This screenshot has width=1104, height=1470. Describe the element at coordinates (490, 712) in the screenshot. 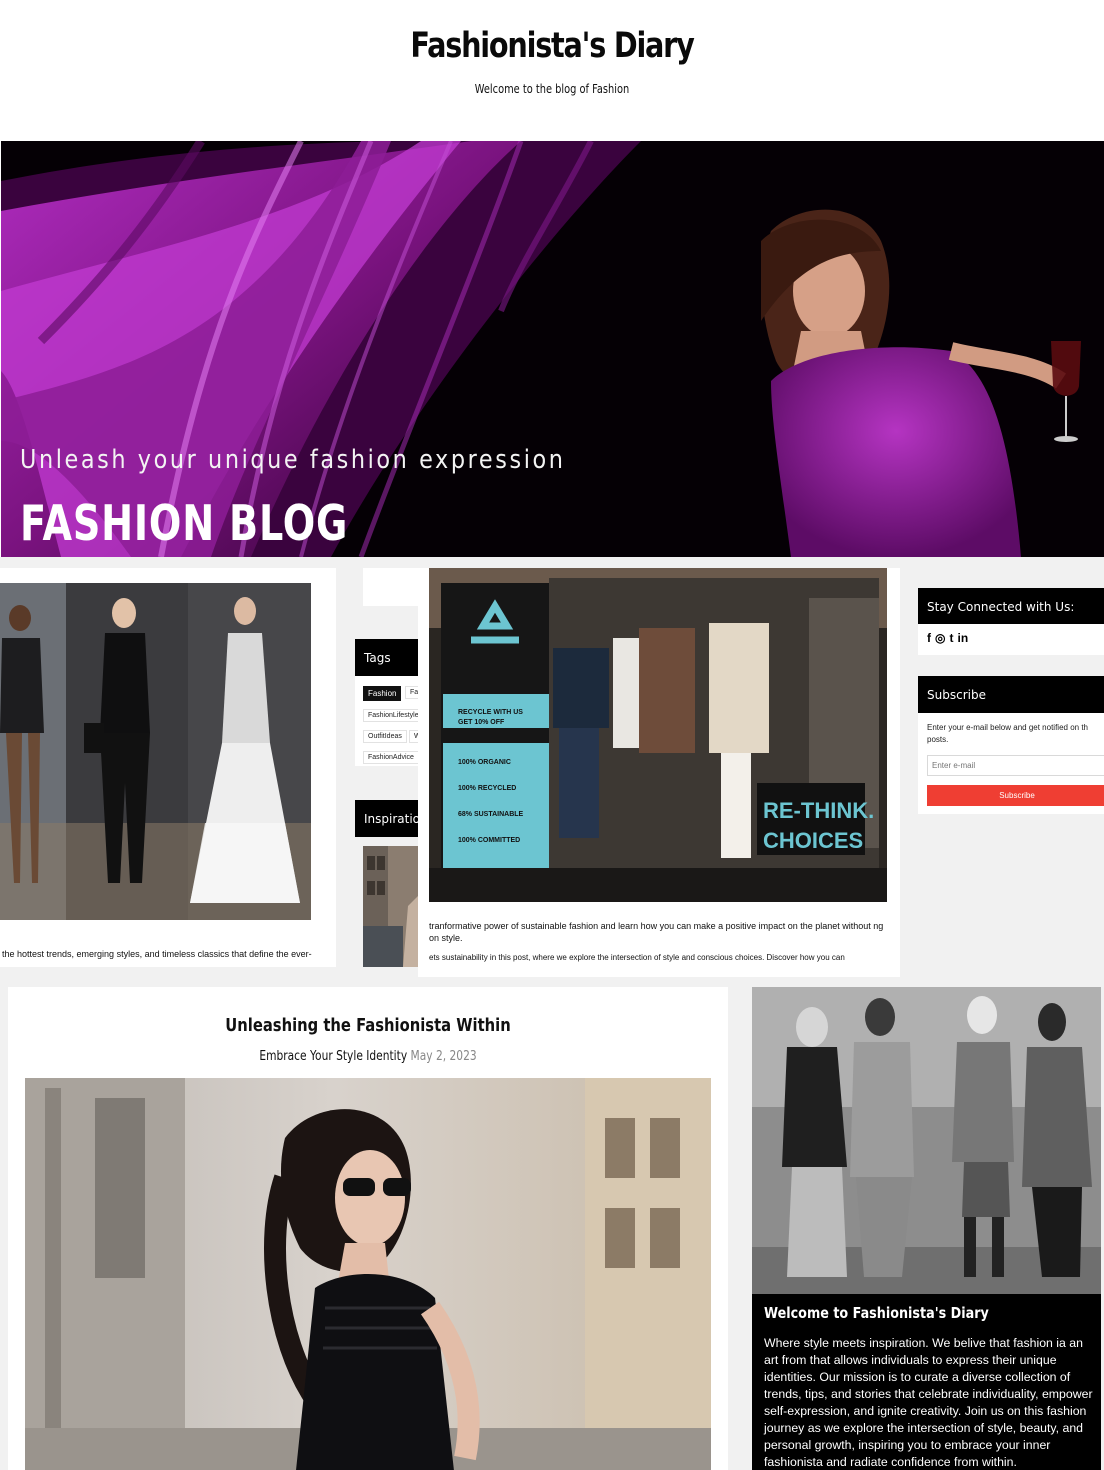

I see `poster-line-recycle: RECYCLE WITH US` at that location.